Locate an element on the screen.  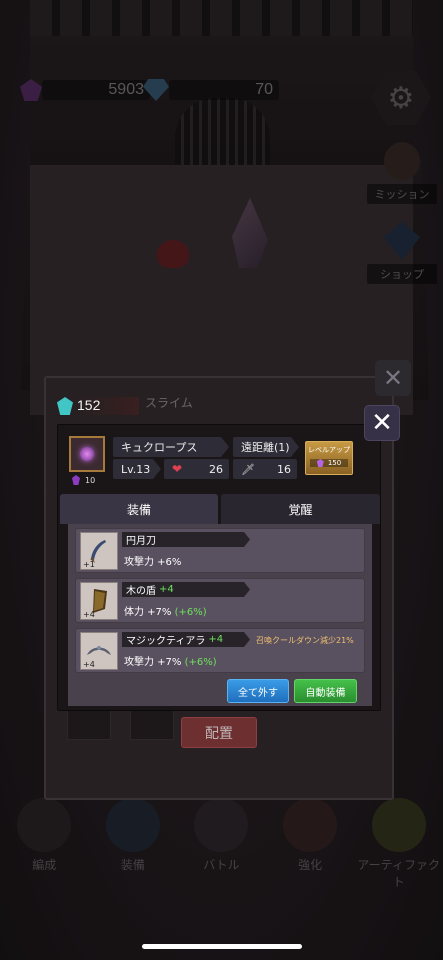
scimitar-icon: +1 is located at coordinates (99, 551).